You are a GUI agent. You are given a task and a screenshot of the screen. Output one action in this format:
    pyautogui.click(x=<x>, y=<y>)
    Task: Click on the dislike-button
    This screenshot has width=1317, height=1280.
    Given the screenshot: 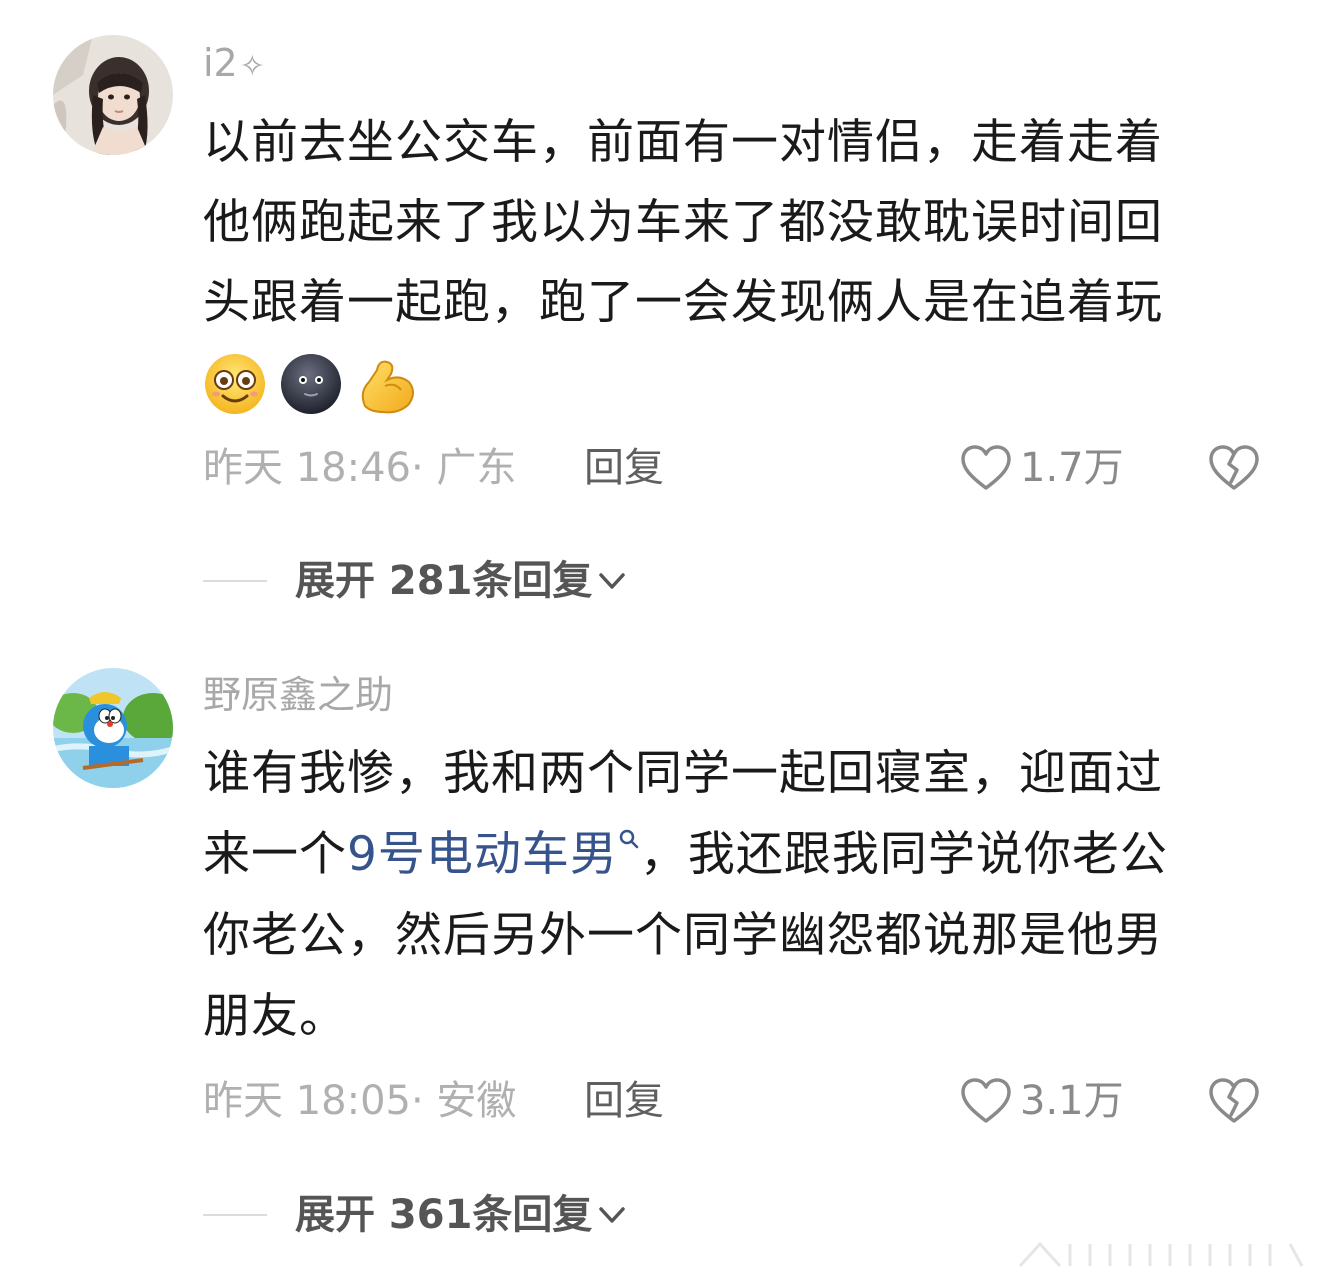 What is the action you would take?
    pyautogui.click(x=1234, y=1101)
    